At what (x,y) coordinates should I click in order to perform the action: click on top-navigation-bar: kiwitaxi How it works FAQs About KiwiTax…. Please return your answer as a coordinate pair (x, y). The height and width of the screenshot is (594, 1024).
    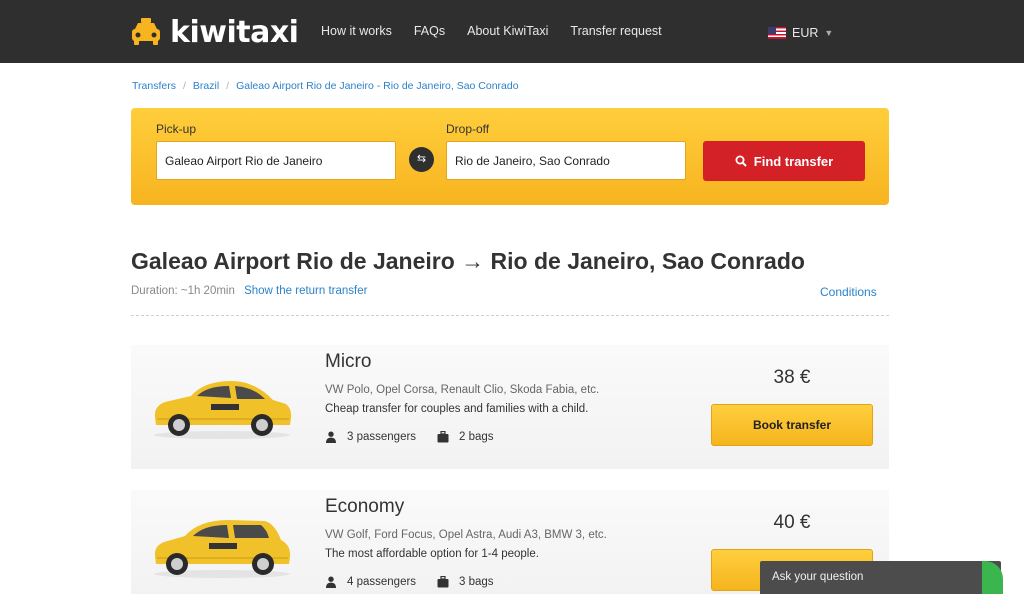
    Looking at the image, I should click on (512, 31).